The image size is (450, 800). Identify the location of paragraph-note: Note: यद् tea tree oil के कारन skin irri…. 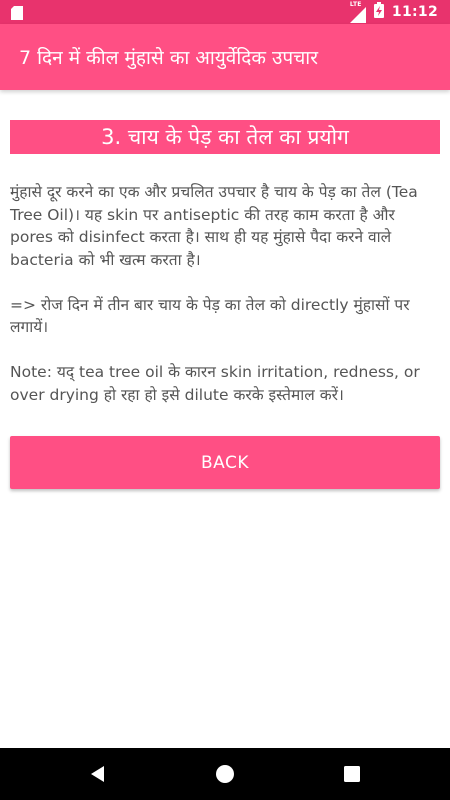
(215, 383).